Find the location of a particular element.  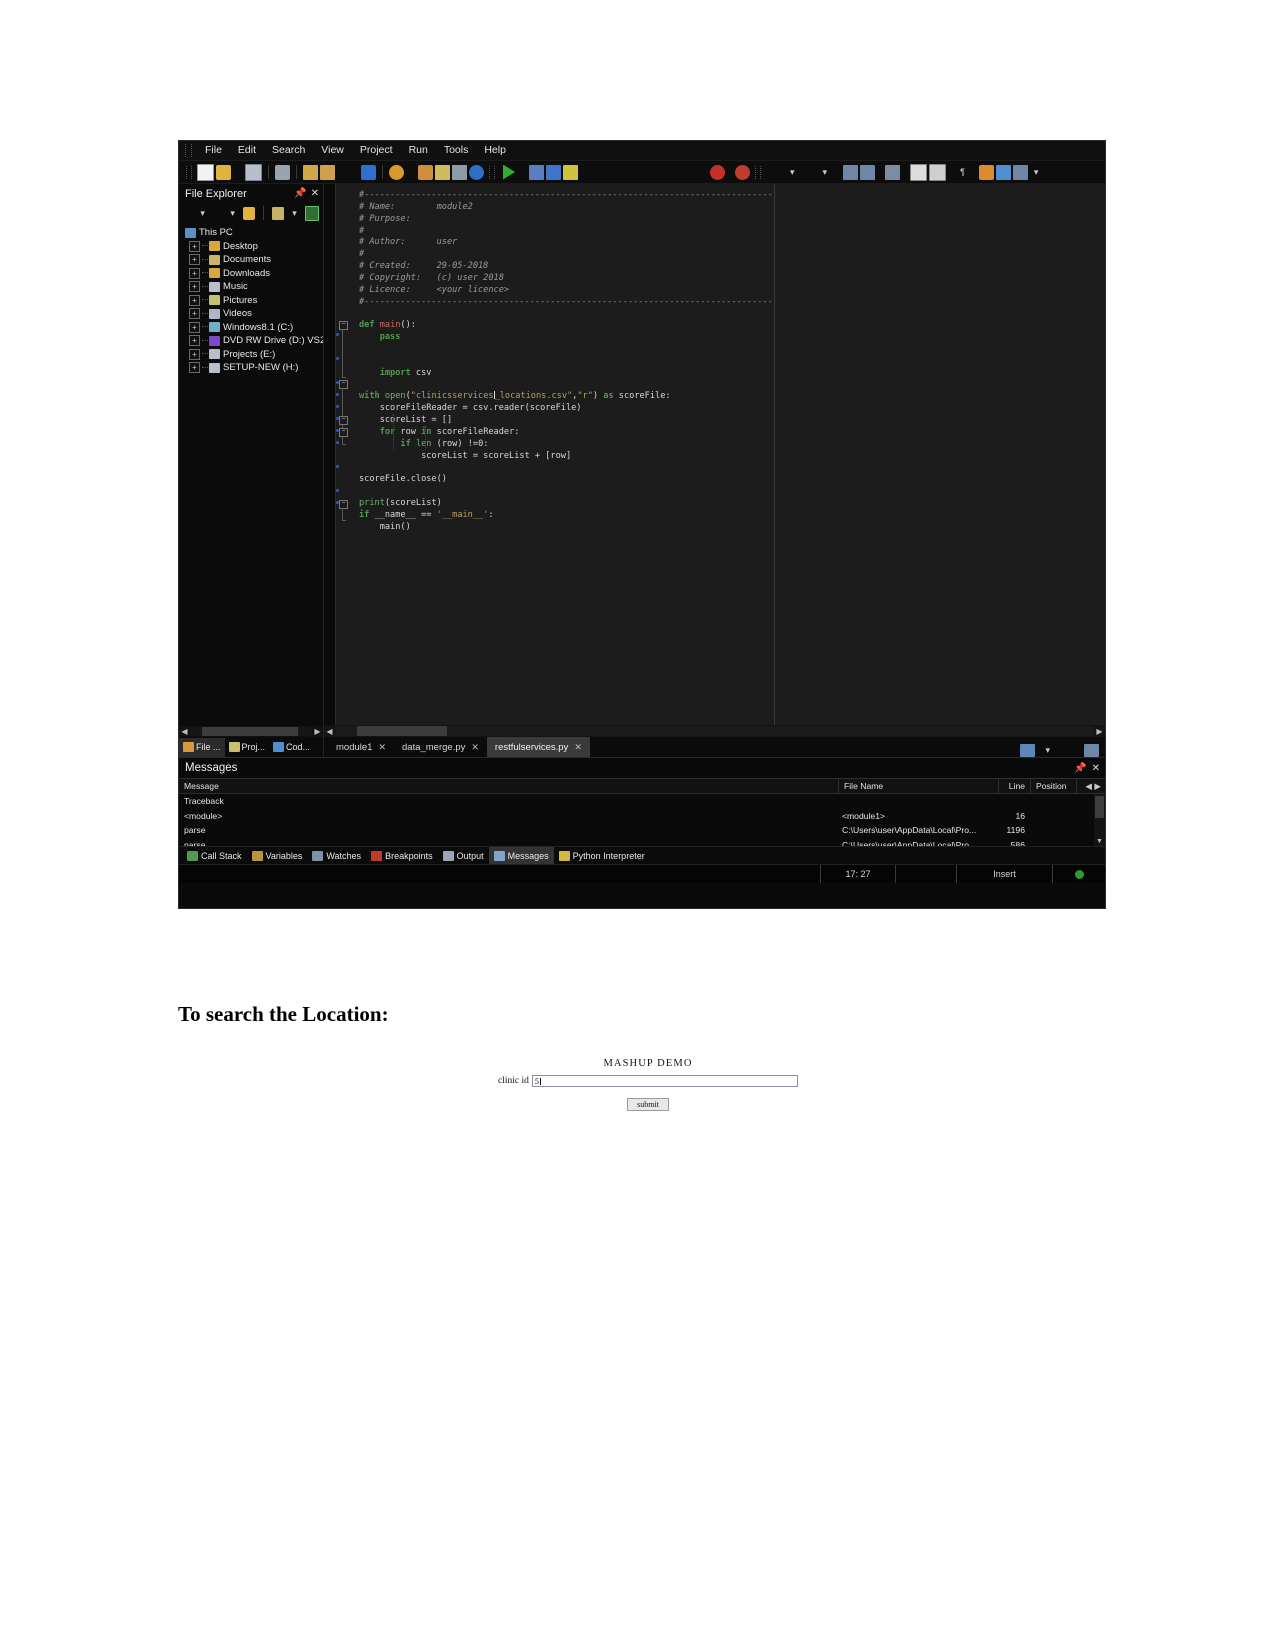

tree-item-this-pc: This PC is located at coordinates (253, 233).